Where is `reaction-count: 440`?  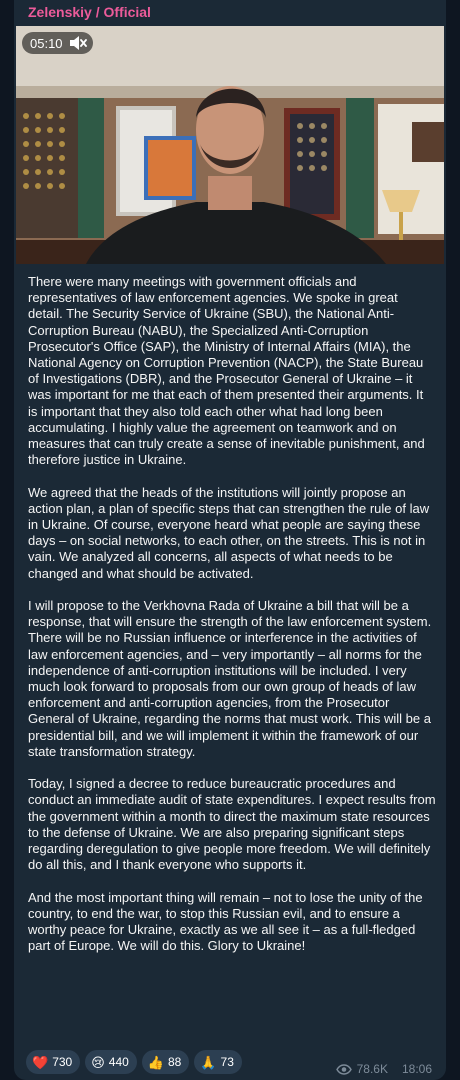 reaction-count: 440 is located at coordinates (118, 1062).